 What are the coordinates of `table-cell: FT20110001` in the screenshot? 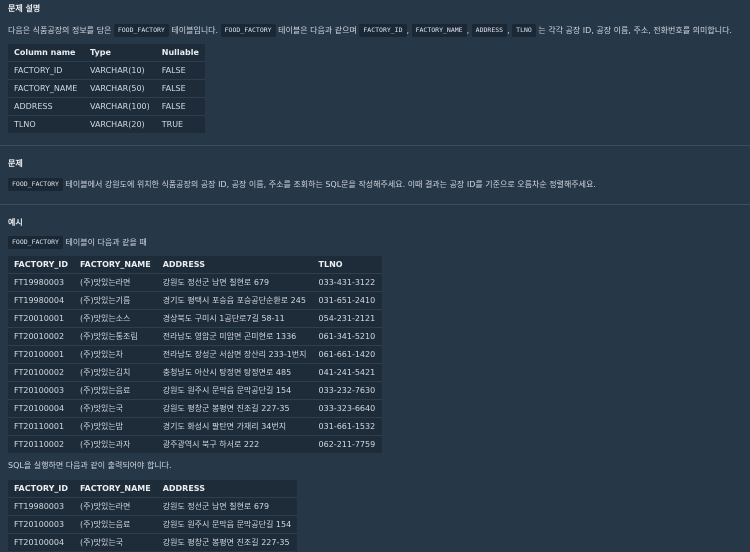 It's located at (41, 426).